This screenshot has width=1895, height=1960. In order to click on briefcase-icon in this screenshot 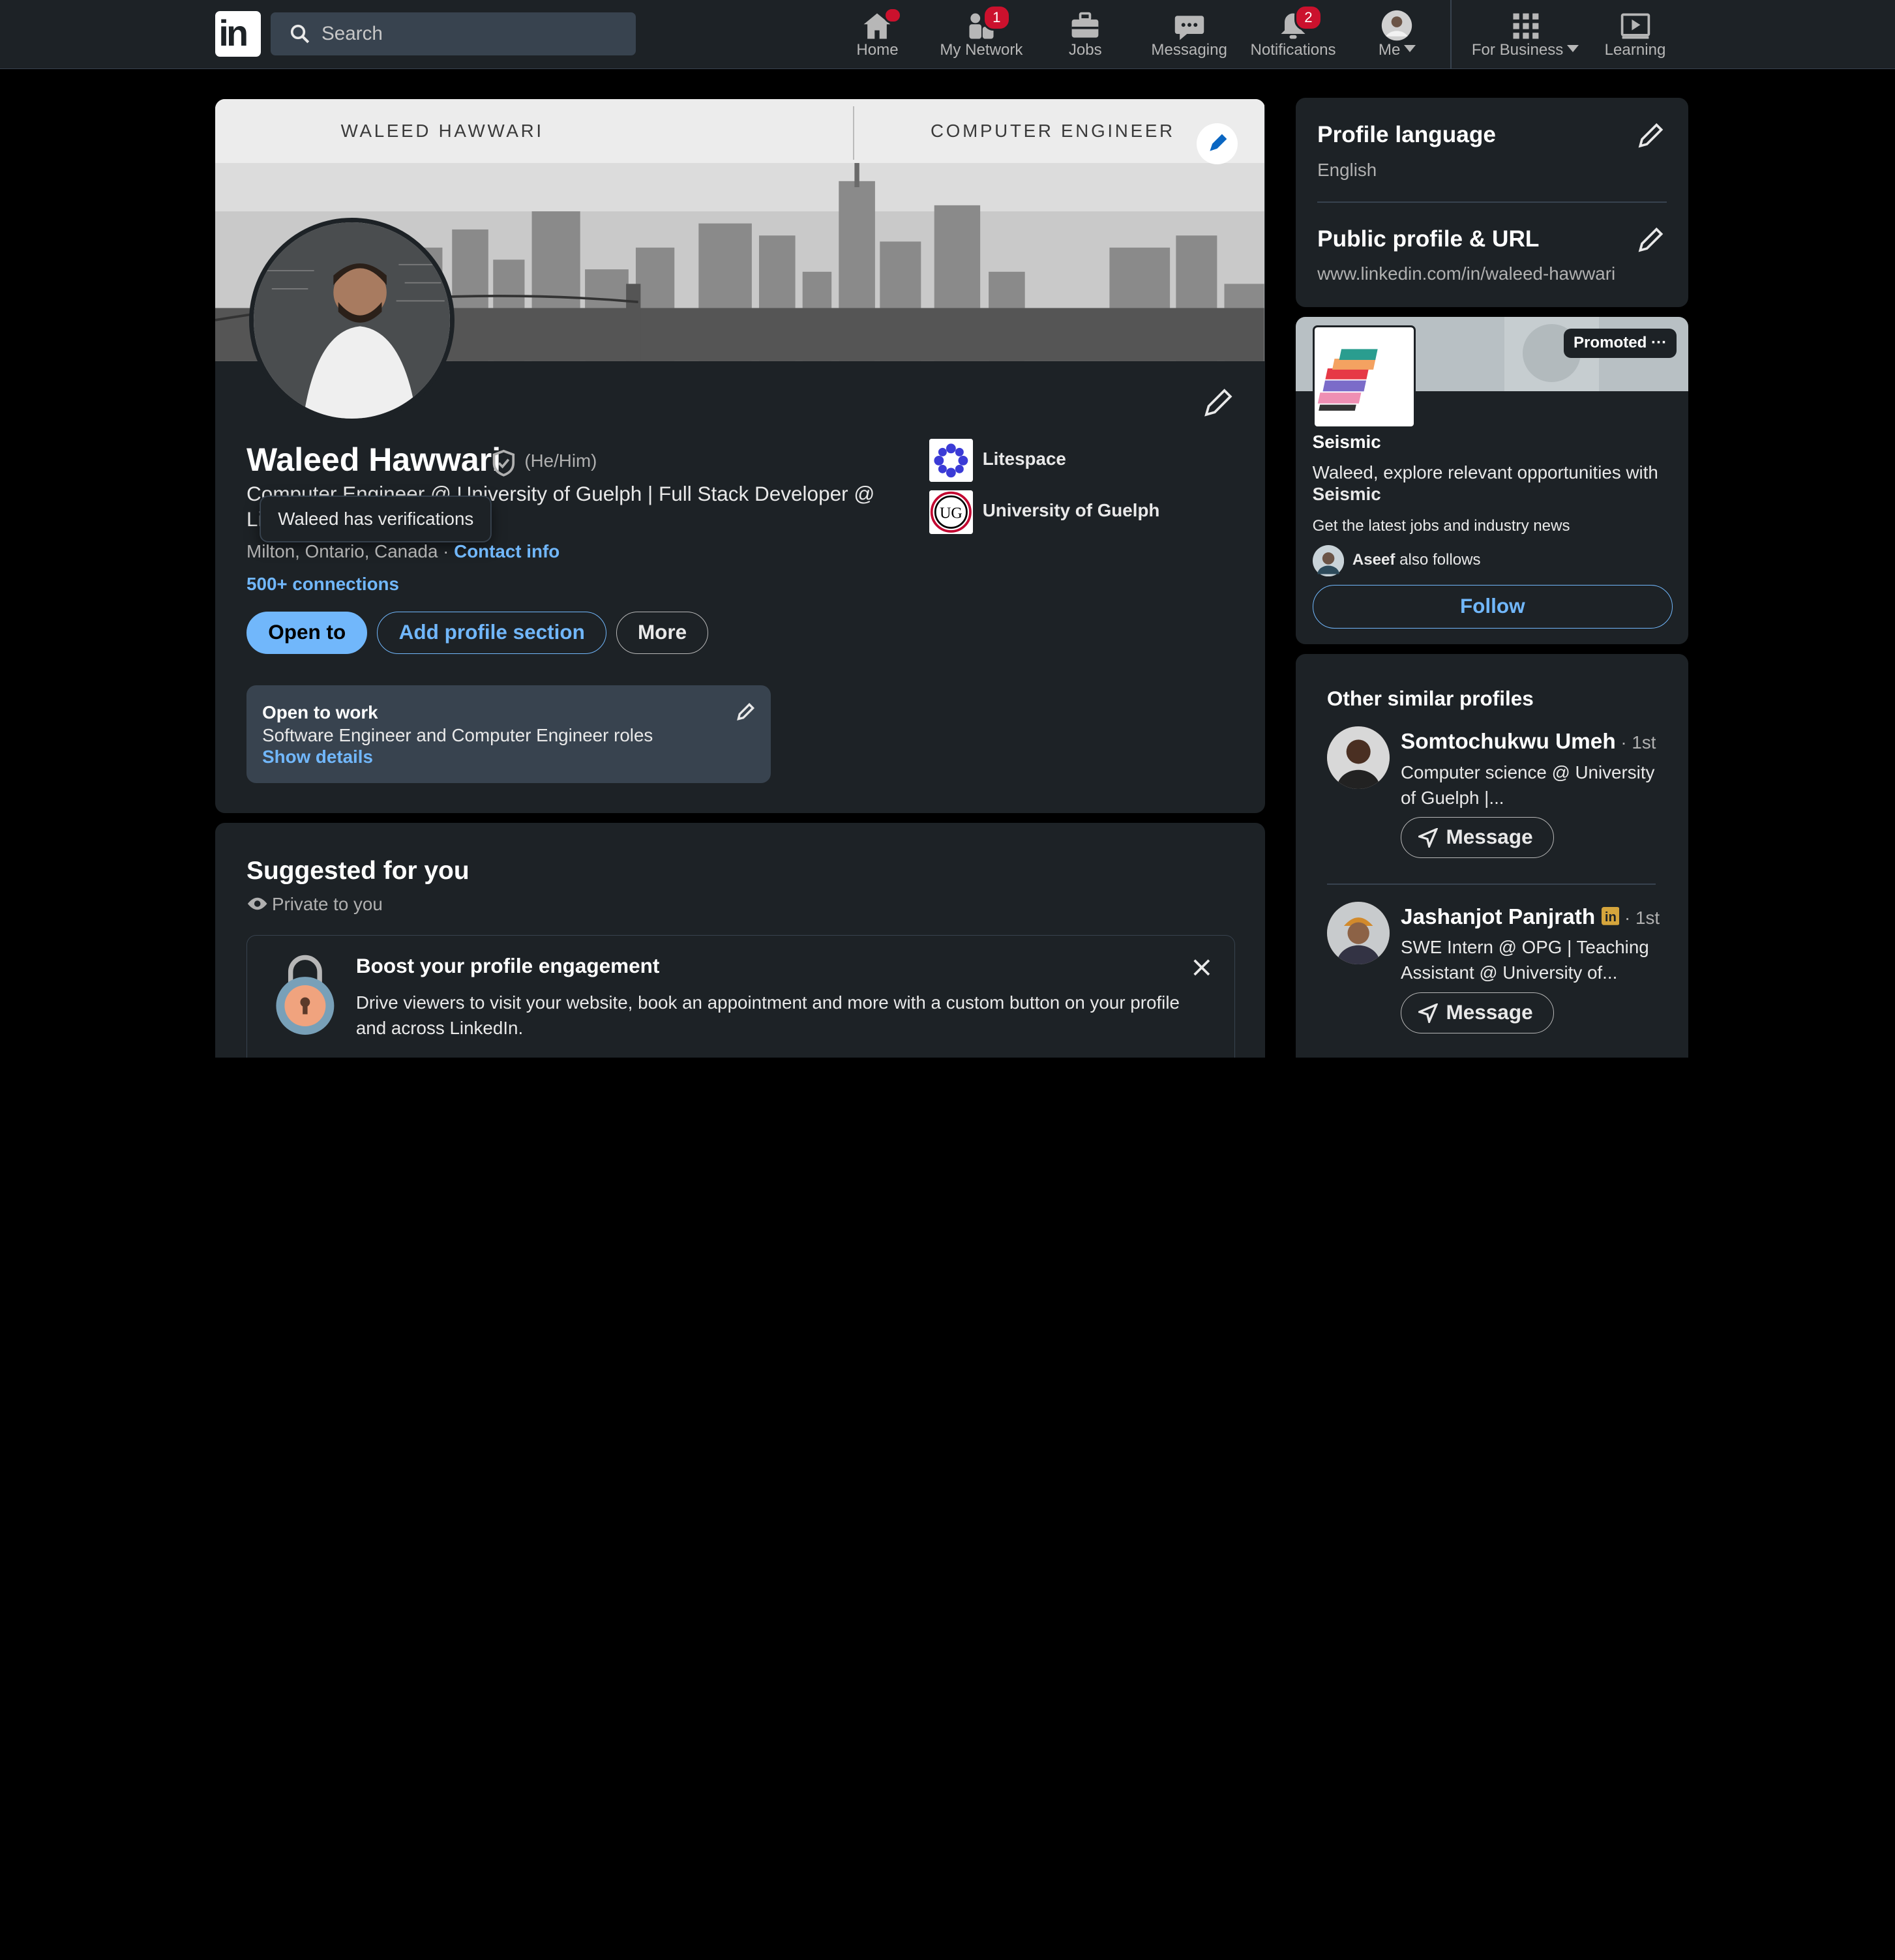, I will do `click(1085, 25)`.